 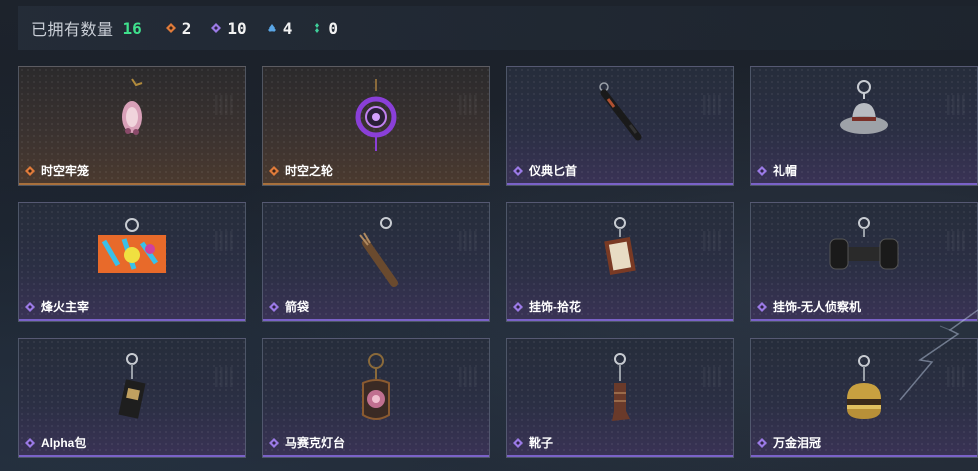 What do you see at coordinates (271, 28) in the screenshot?
I see `blue-diamond-icon` at bounding box center [271, 28].